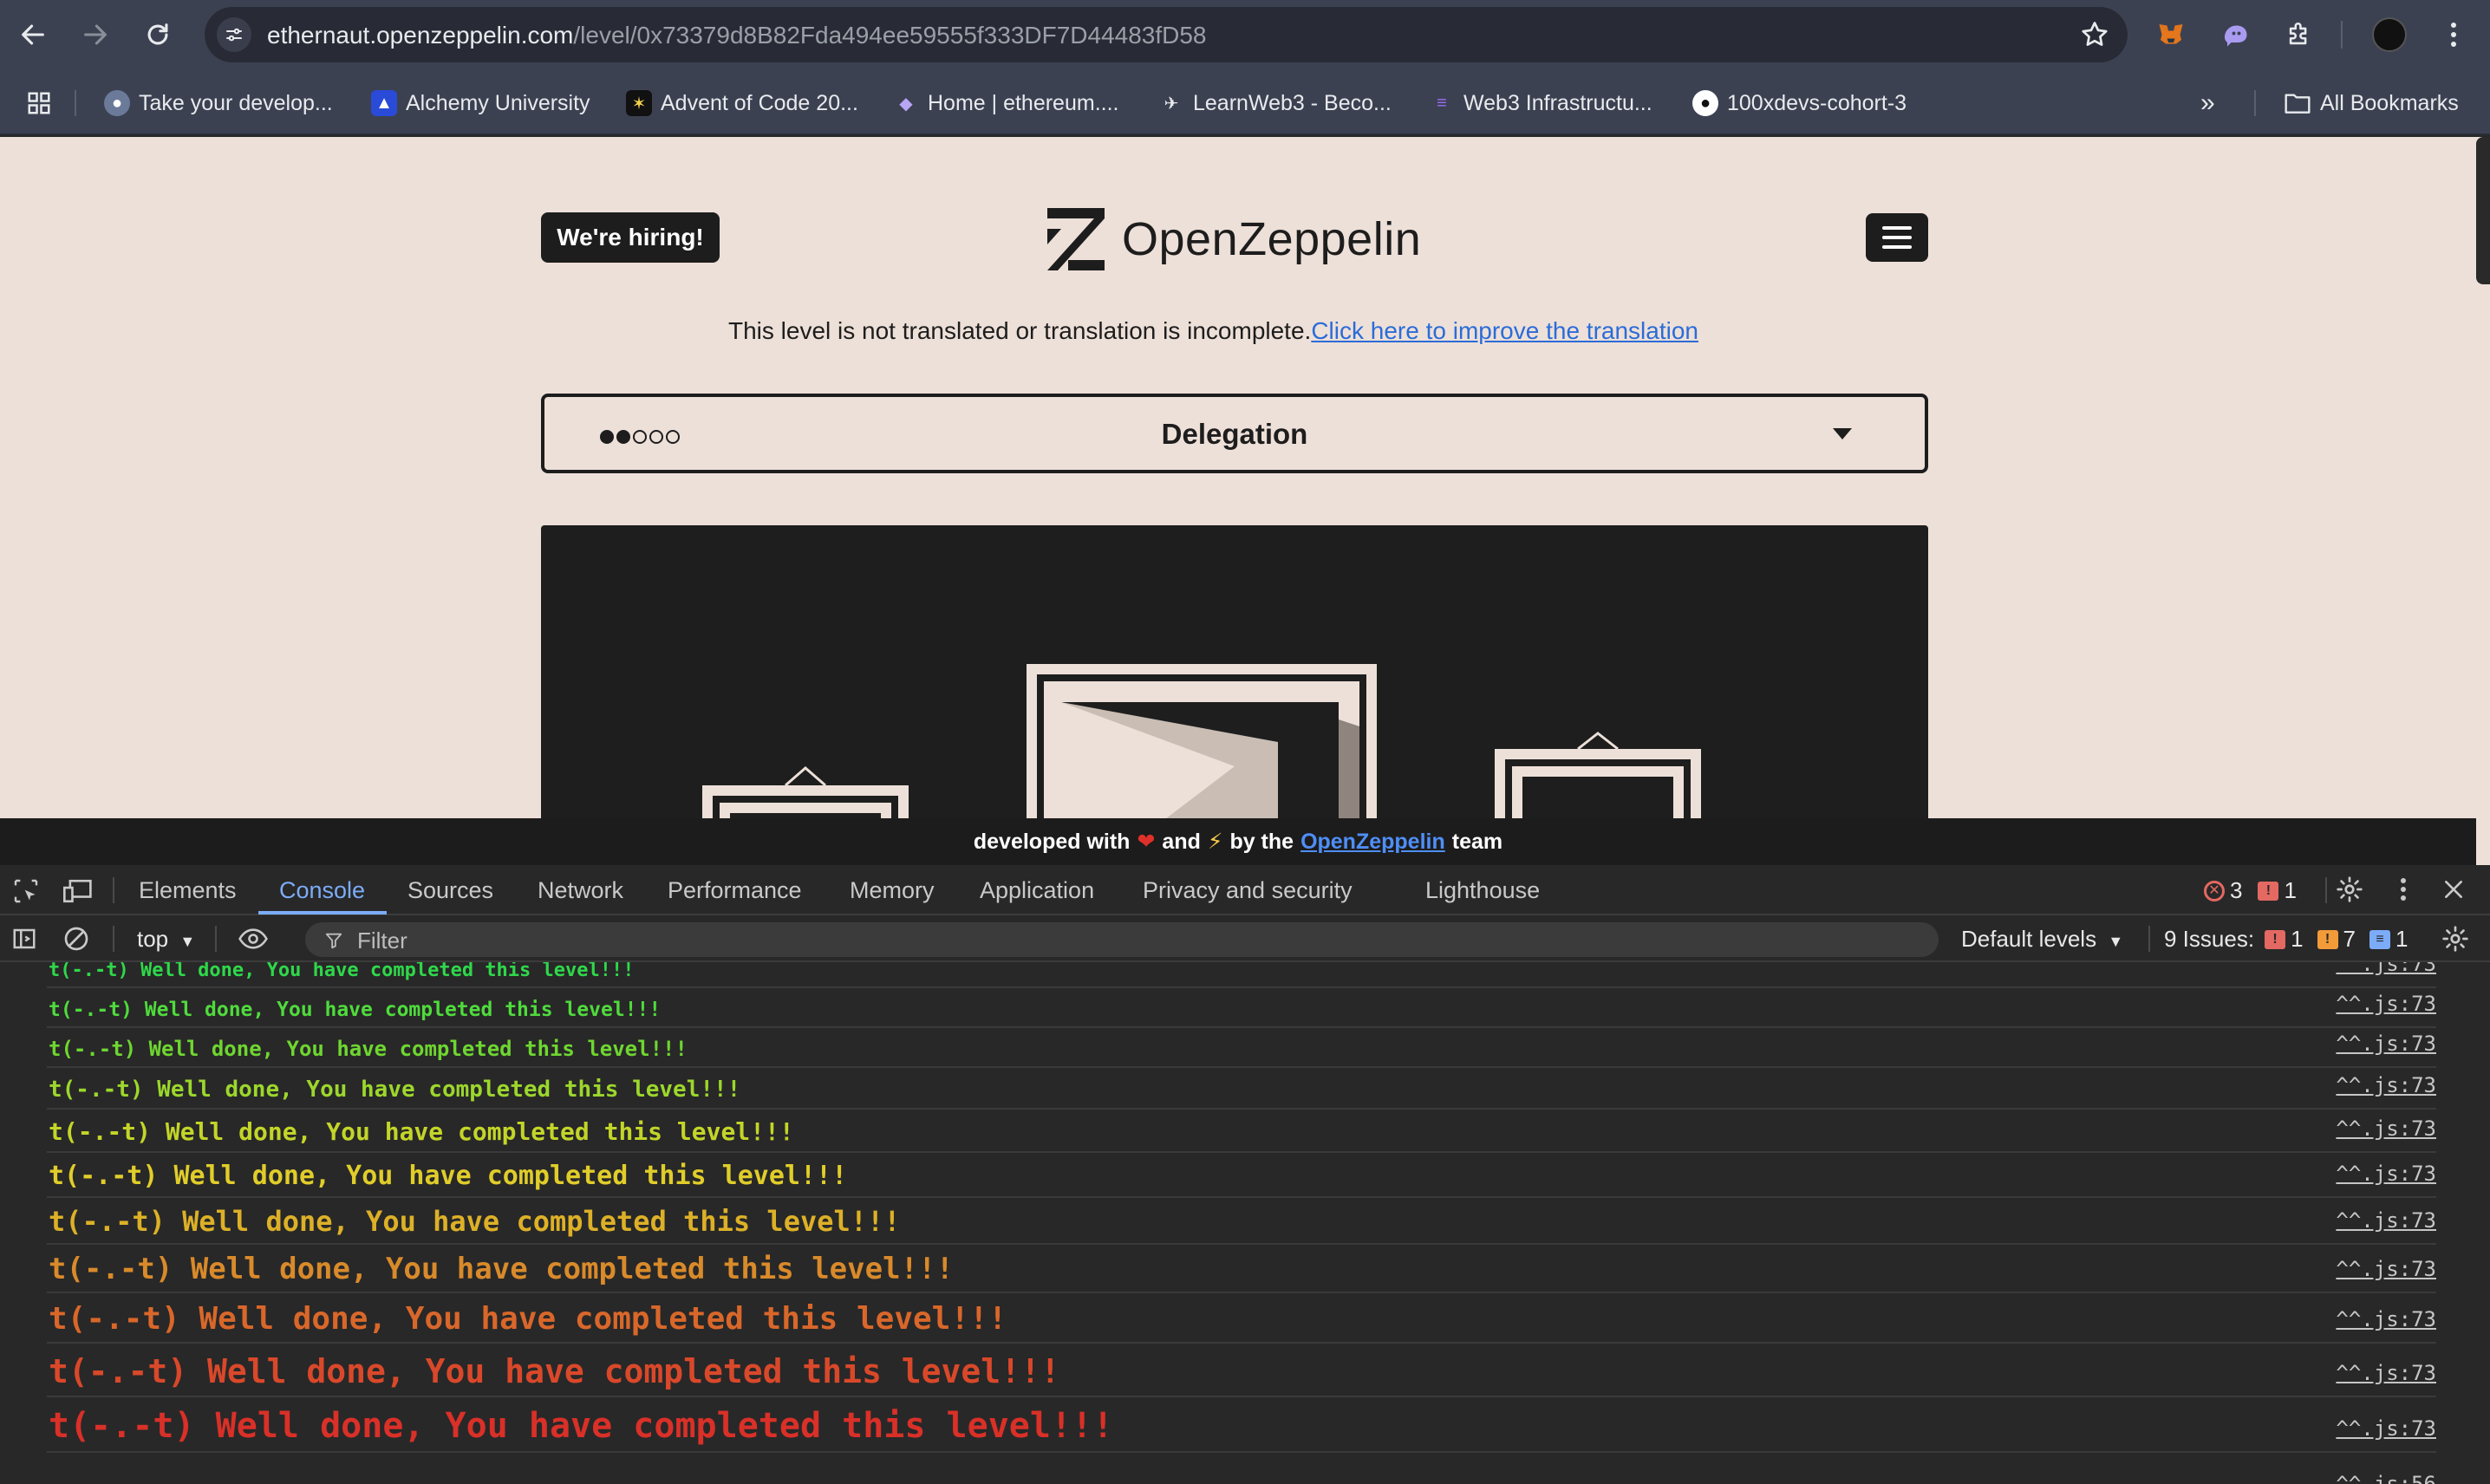  What do you see at coordinates (95, 34) in the screenshot?
I see `forward-button` at bounding box center [95, 34].